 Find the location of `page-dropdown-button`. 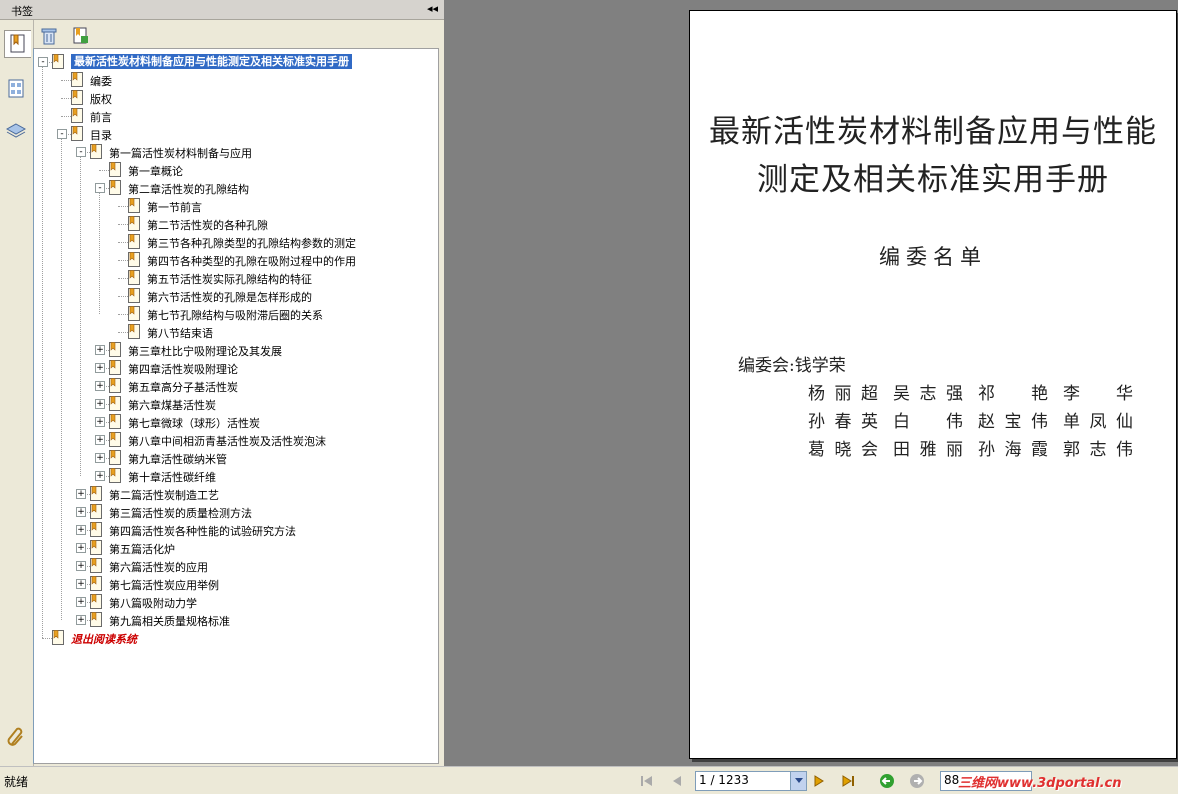

page-dropdown-button is located at coordinates (798, 781).